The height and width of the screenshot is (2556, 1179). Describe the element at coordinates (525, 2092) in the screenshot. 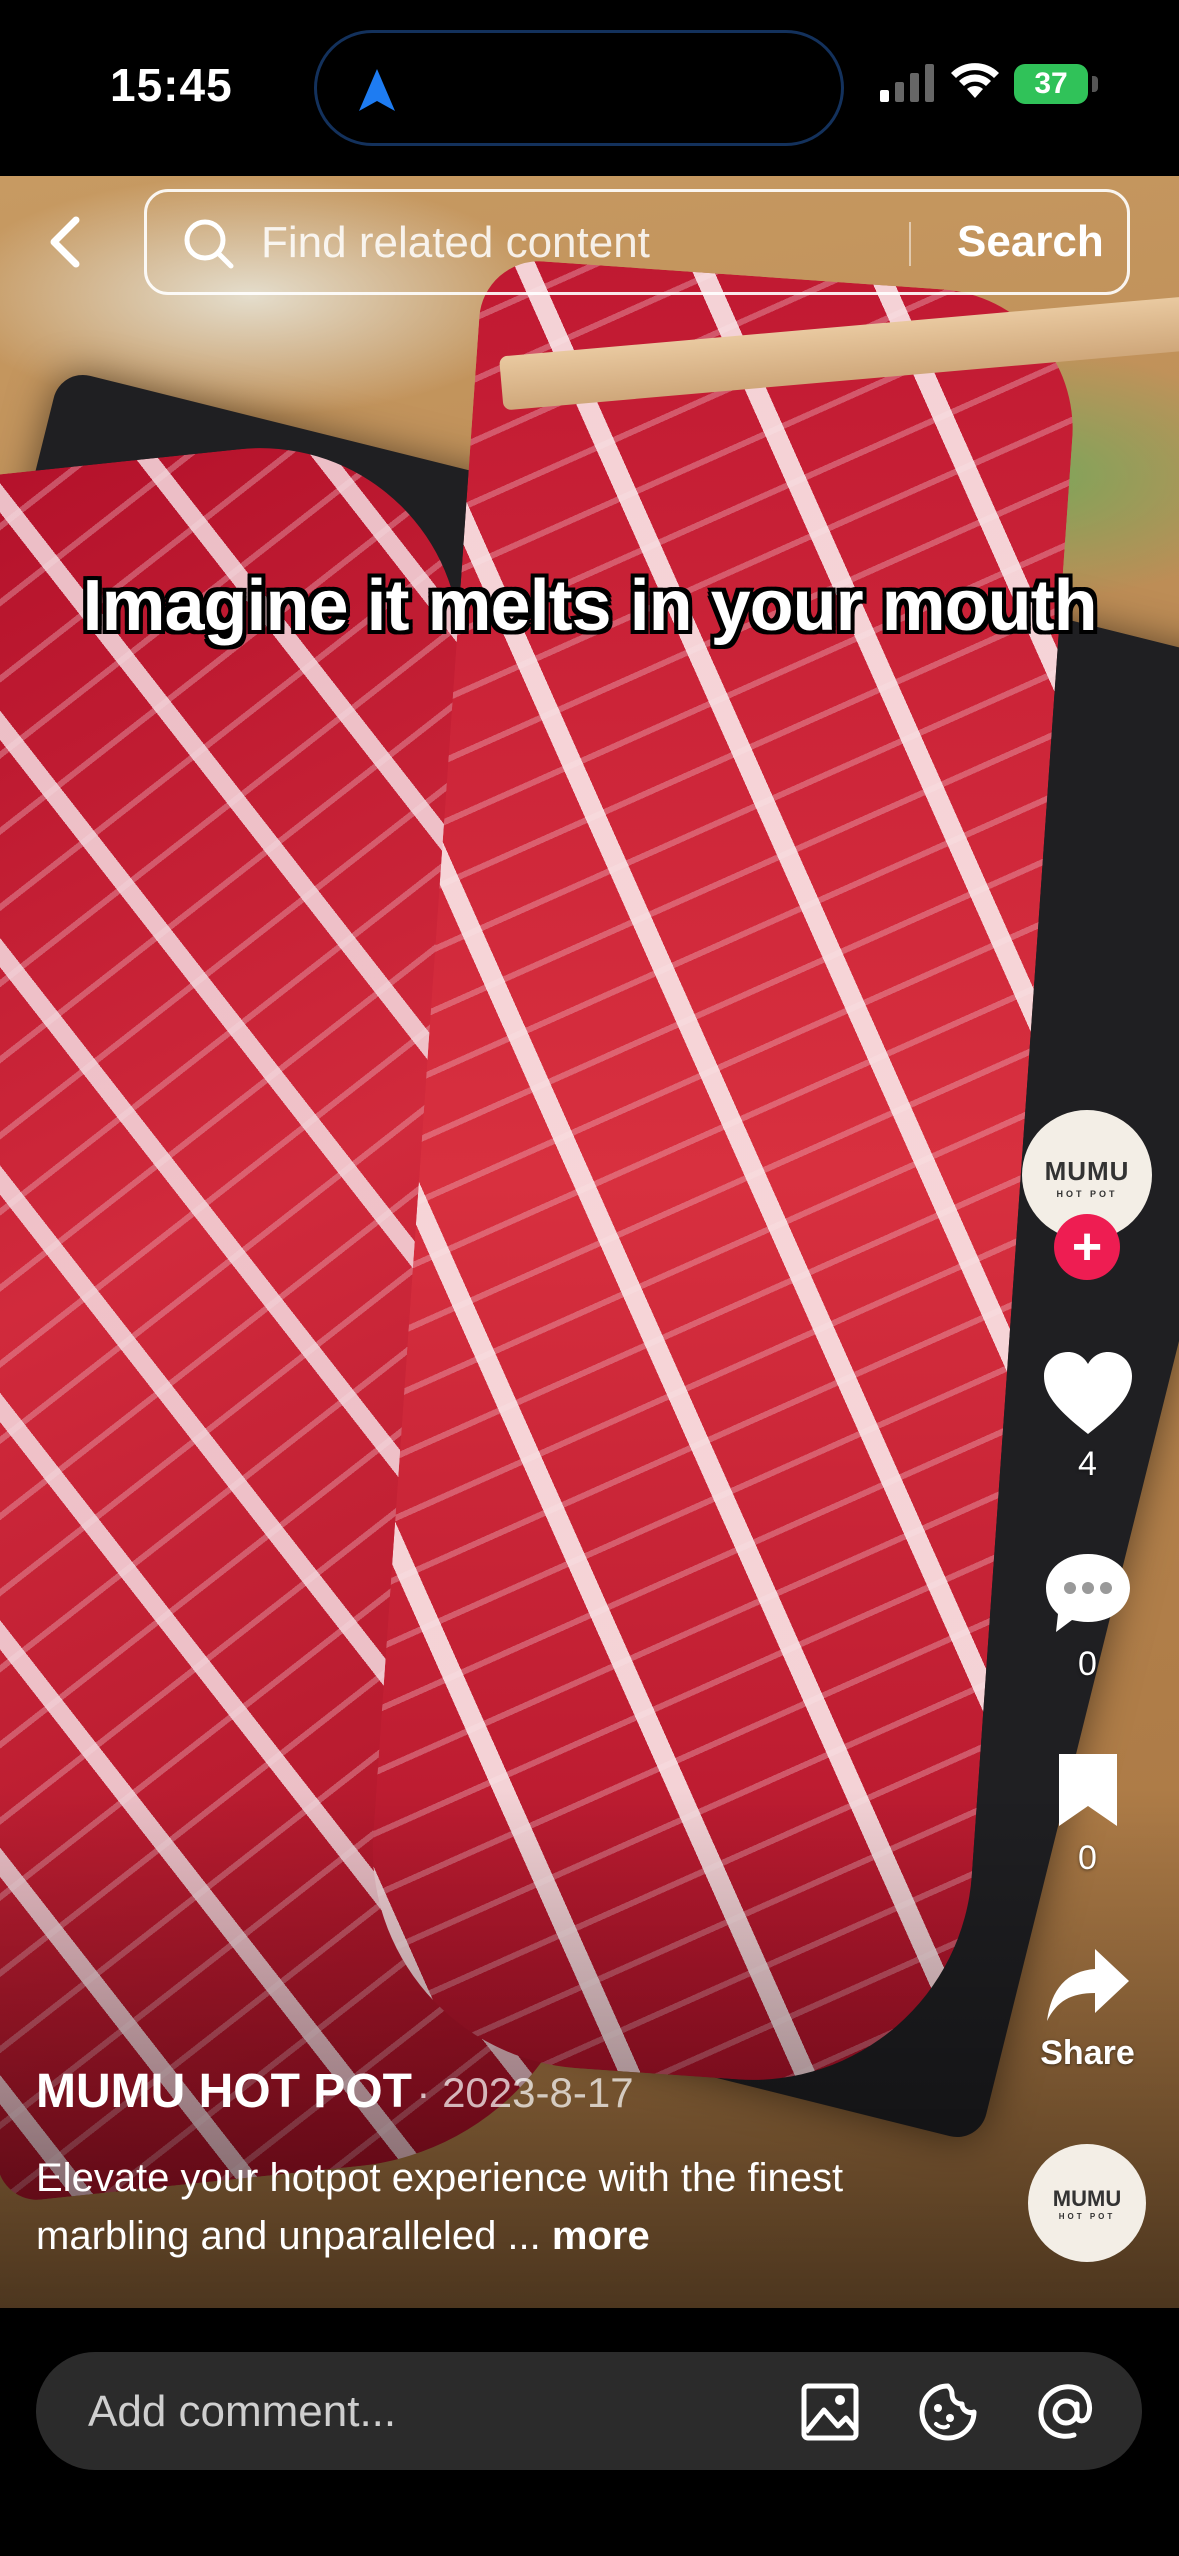

I see `post-date: · 2023-8-17` at that location.